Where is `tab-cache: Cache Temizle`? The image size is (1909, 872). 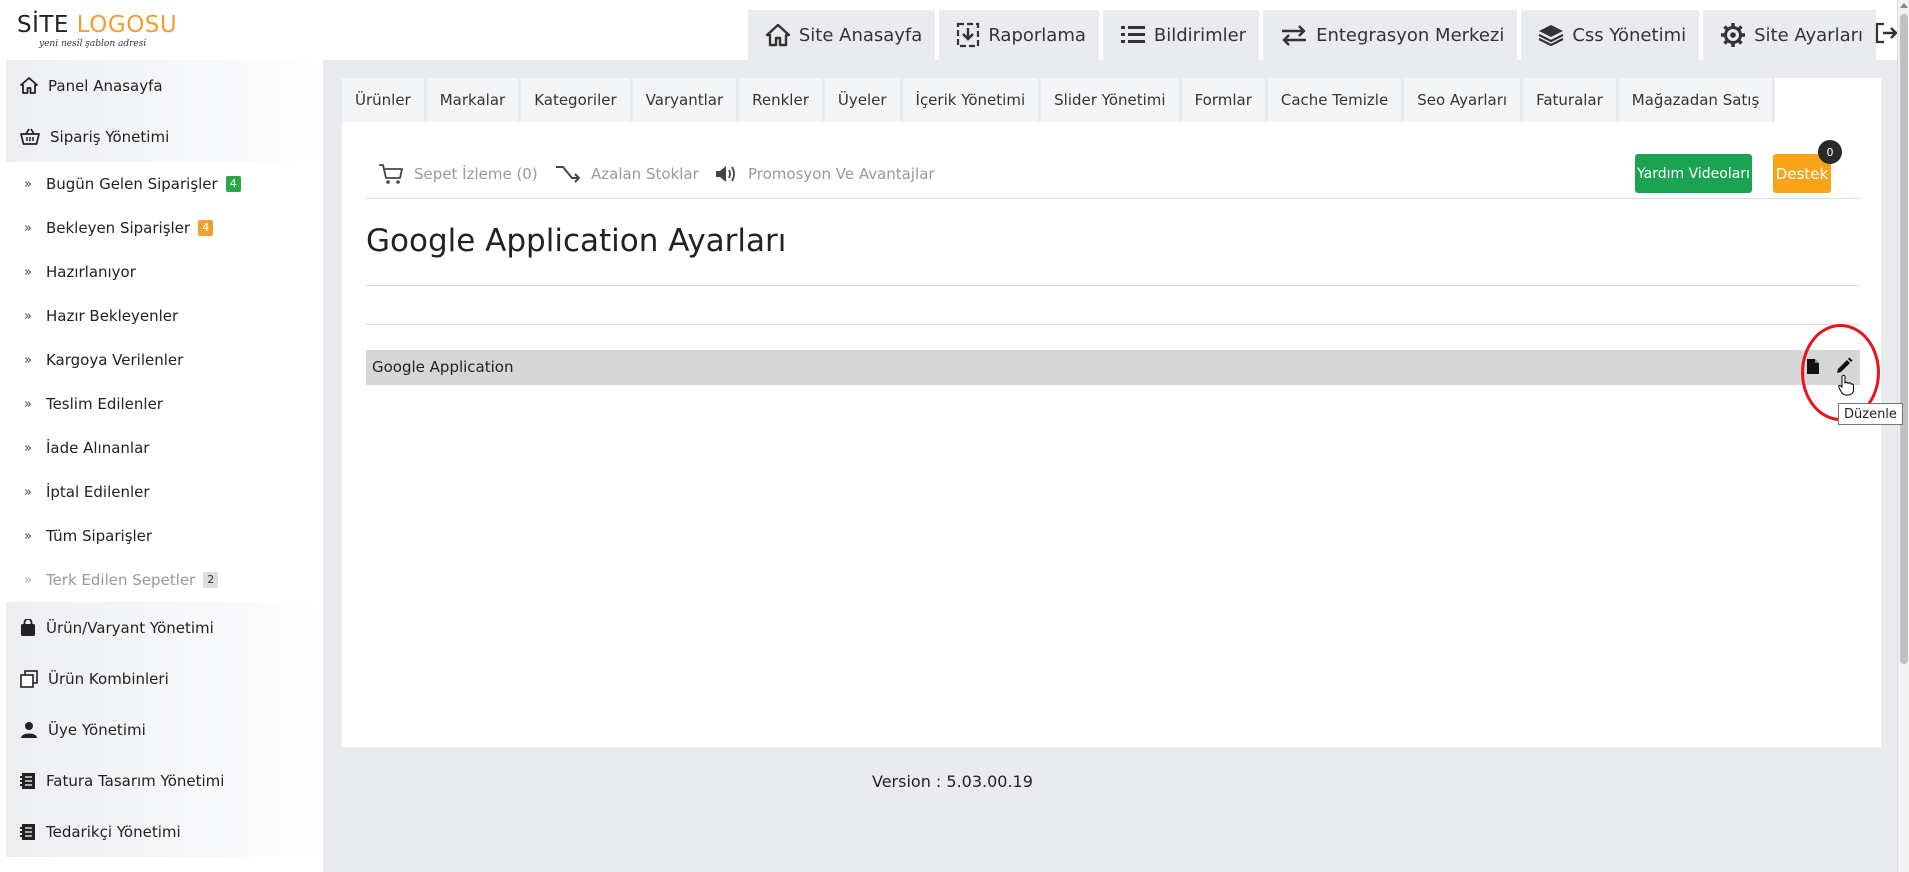 tab-cache: Cache Temizle is located at coordinates (1336, 100).